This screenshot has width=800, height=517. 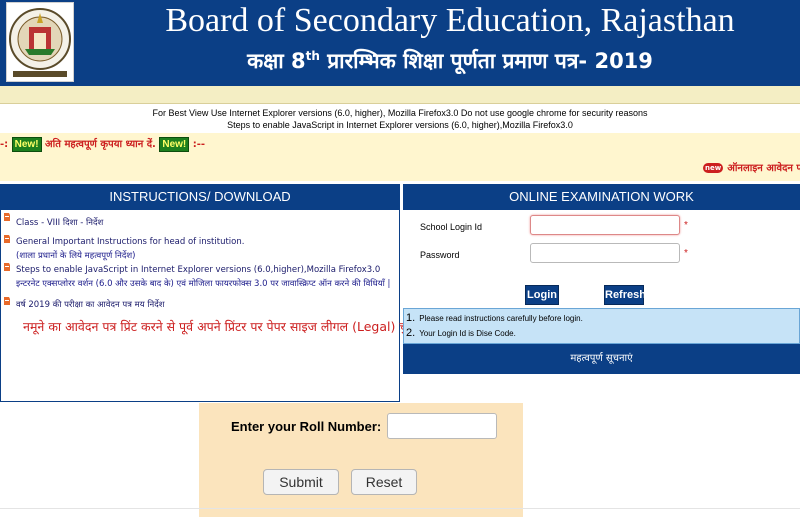 I want to click on info-item: 2. Your Login Id is Dise Code., so click(x=461, y=333).